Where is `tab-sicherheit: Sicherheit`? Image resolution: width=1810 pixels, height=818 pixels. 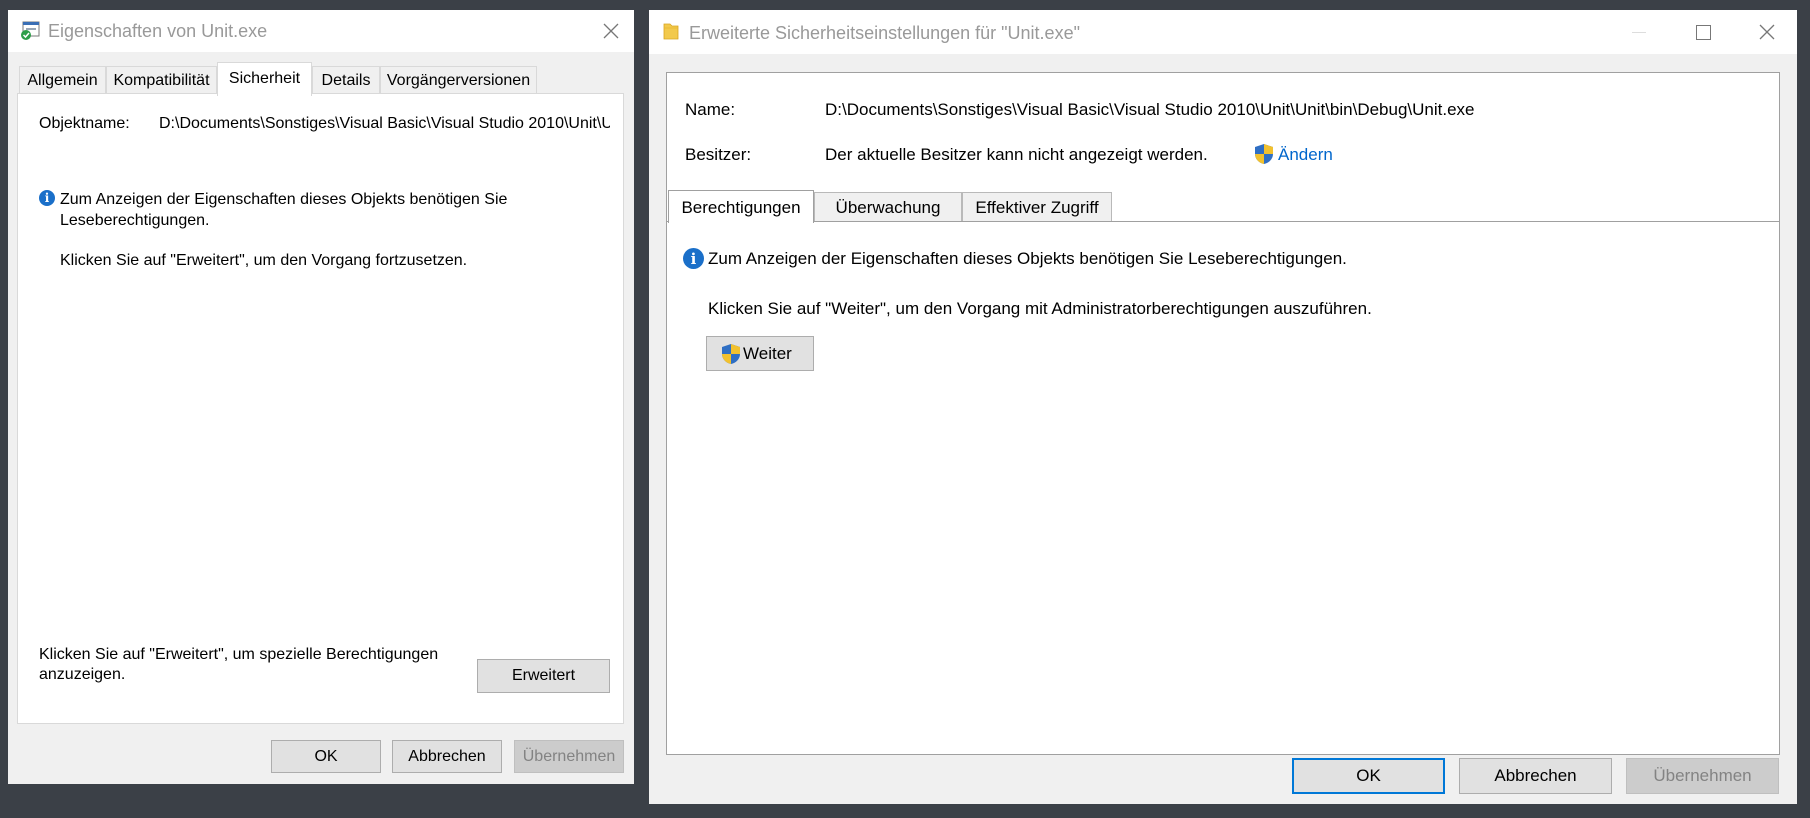
tab-sicherheit: Sicherheit is located at coordinates (264, 79).